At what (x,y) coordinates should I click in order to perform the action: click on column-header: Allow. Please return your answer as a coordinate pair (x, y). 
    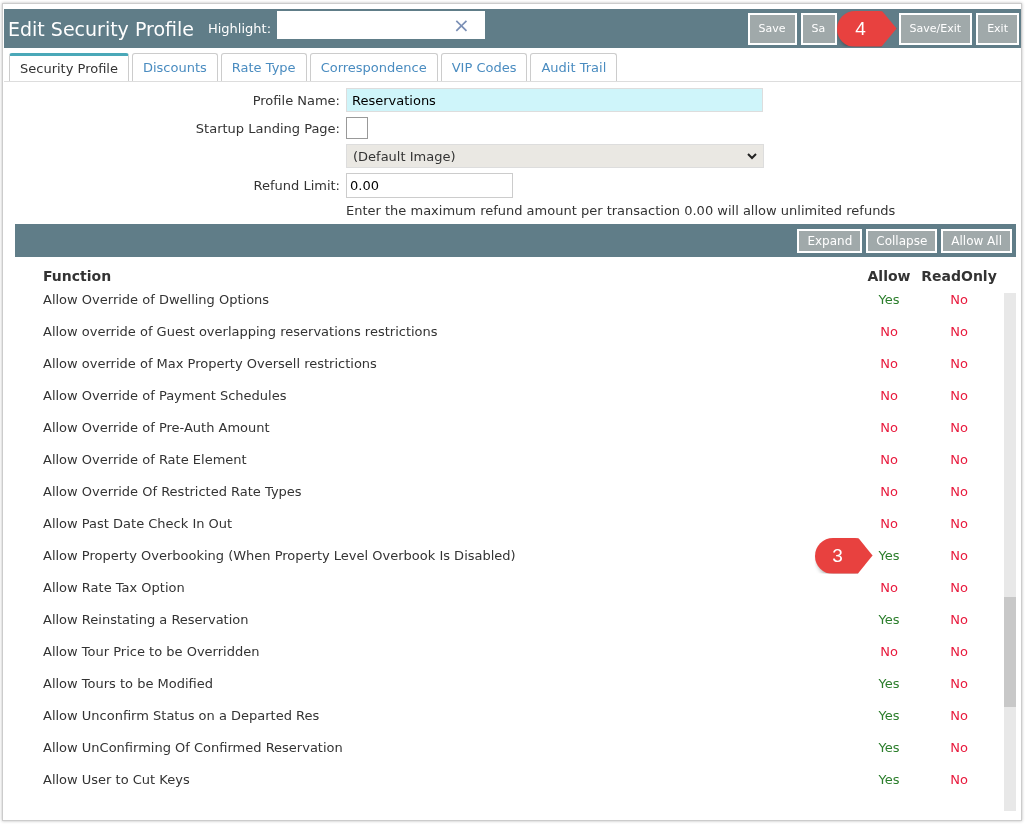
    Looking at the image, I should click on (889, 276).